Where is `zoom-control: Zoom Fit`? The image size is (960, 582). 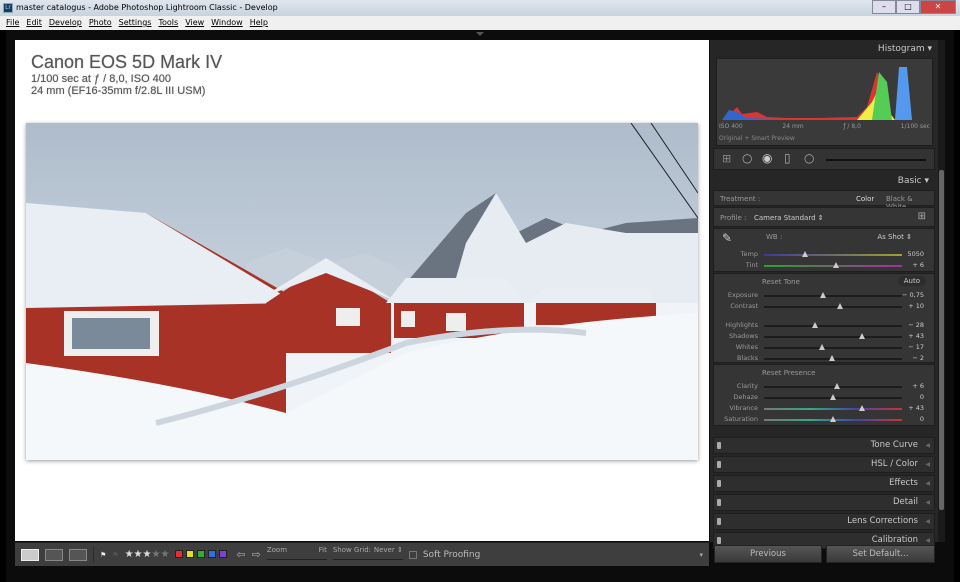 zoom-control: Zoom Fit is located at coordinates (296, 555).